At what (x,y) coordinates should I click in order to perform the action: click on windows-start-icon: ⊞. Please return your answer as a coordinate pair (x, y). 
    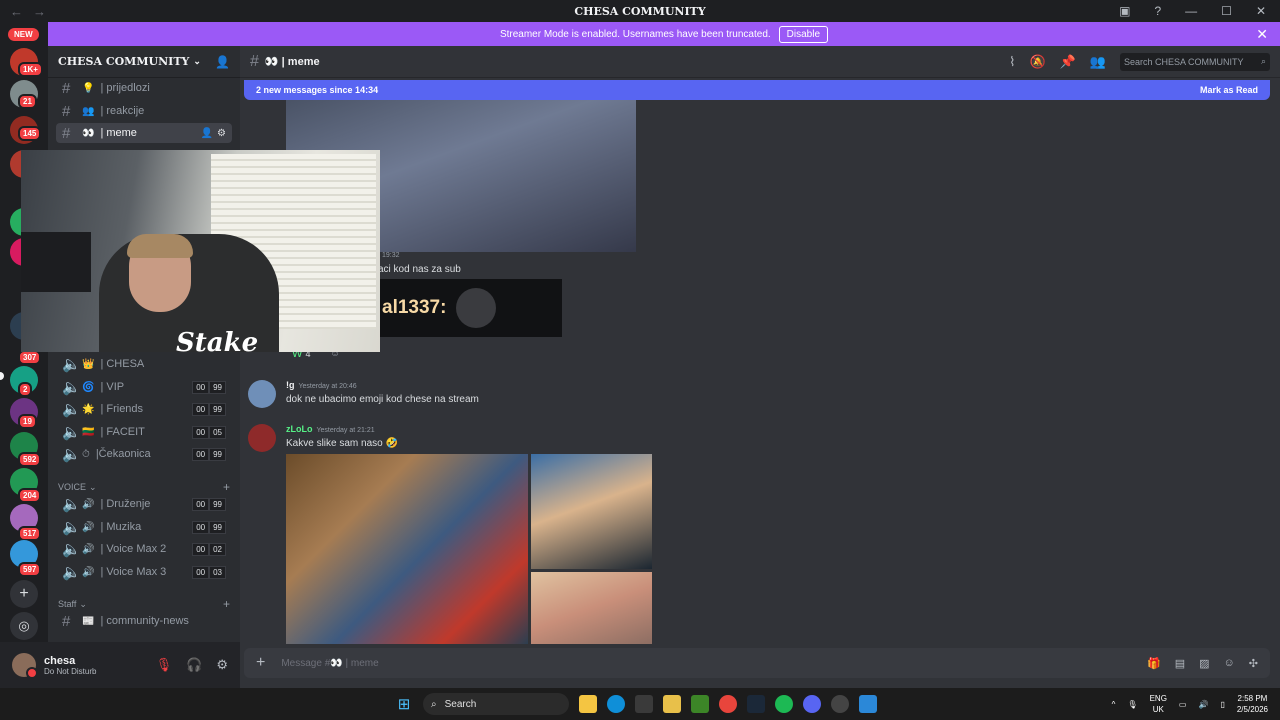
    Looking at the image, I should click on (404, 704).